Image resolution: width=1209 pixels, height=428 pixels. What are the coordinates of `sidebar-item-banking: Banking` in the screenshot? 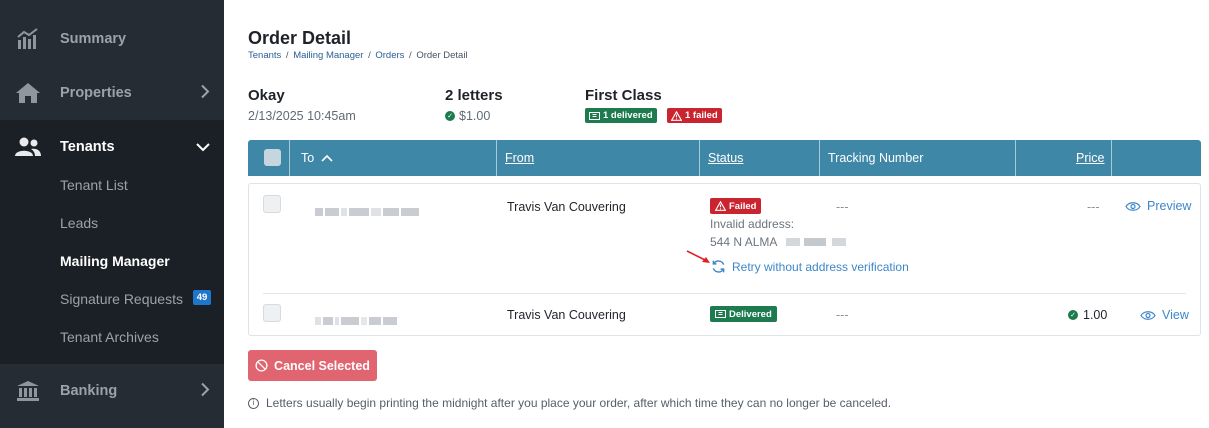 It's located at (112, 391).